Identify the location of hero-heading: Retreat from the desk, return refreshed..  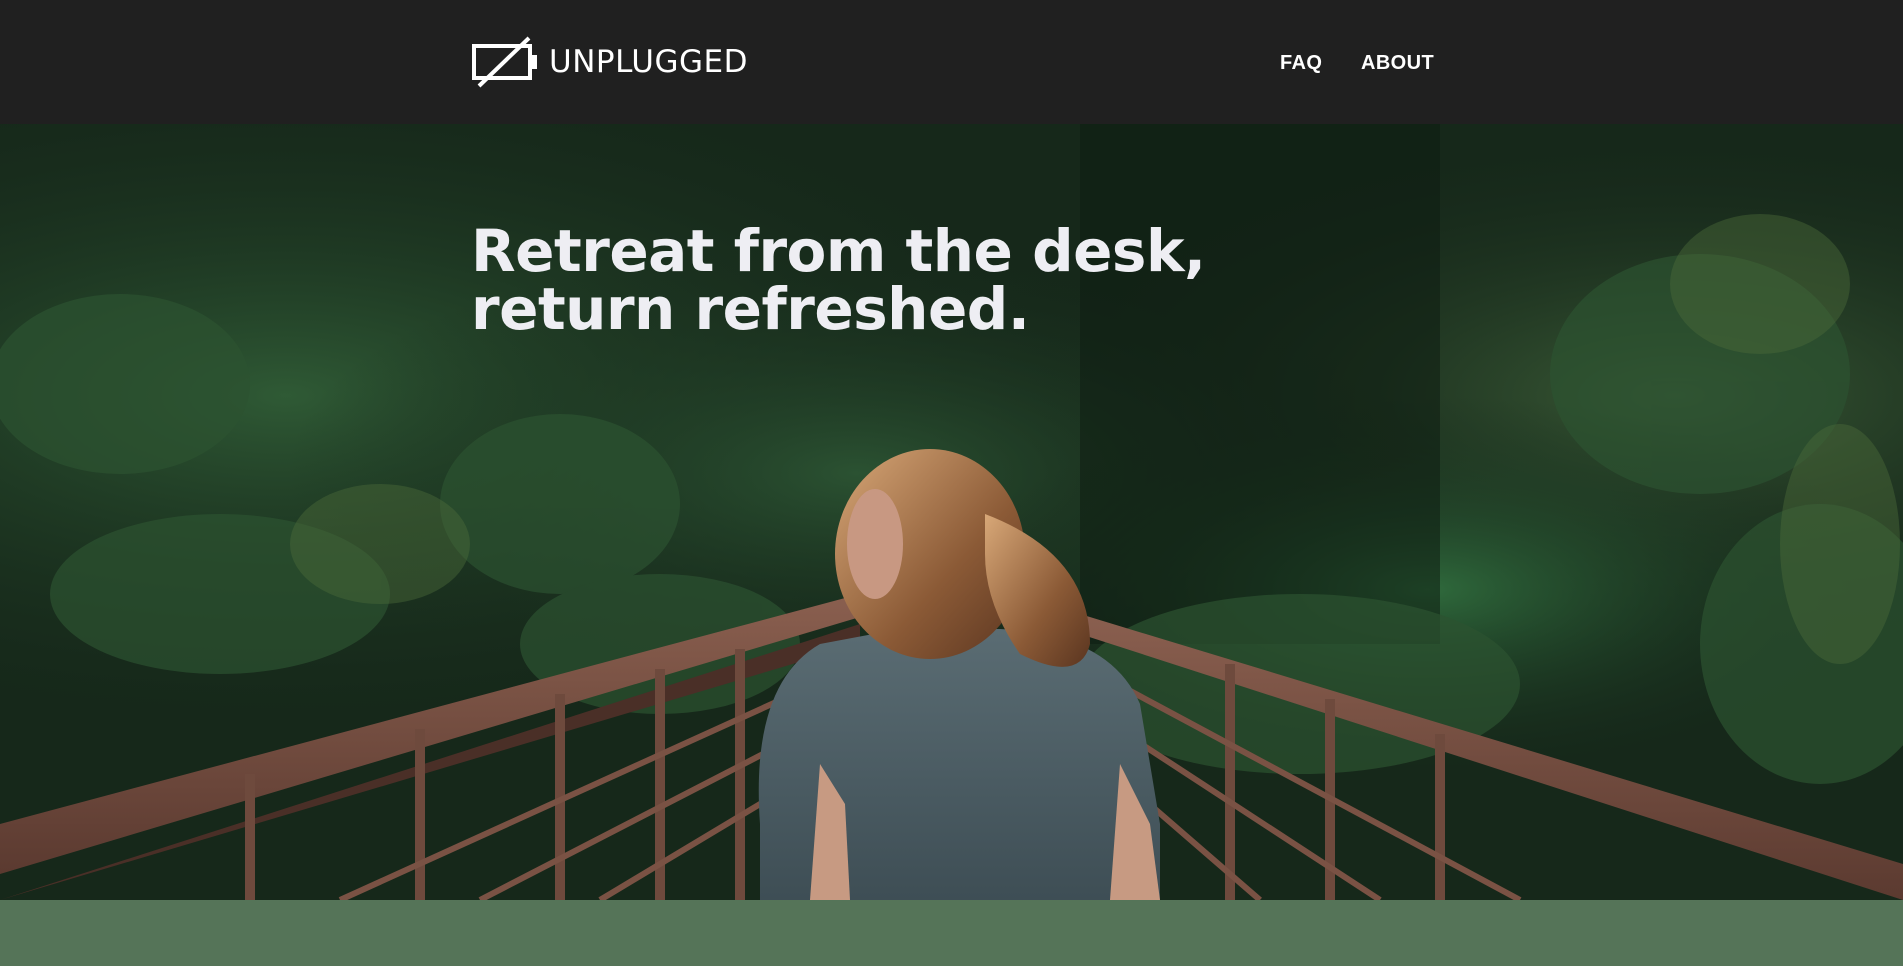
(921, 280).